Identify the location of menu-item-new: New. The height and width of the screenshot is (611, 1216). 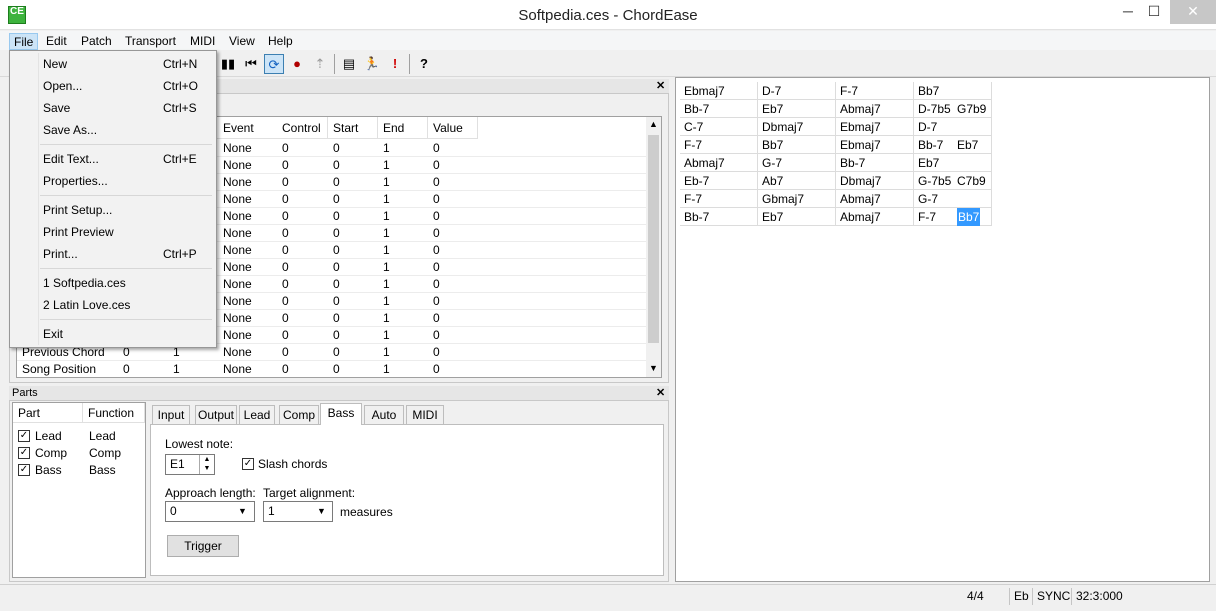
(55, 64).